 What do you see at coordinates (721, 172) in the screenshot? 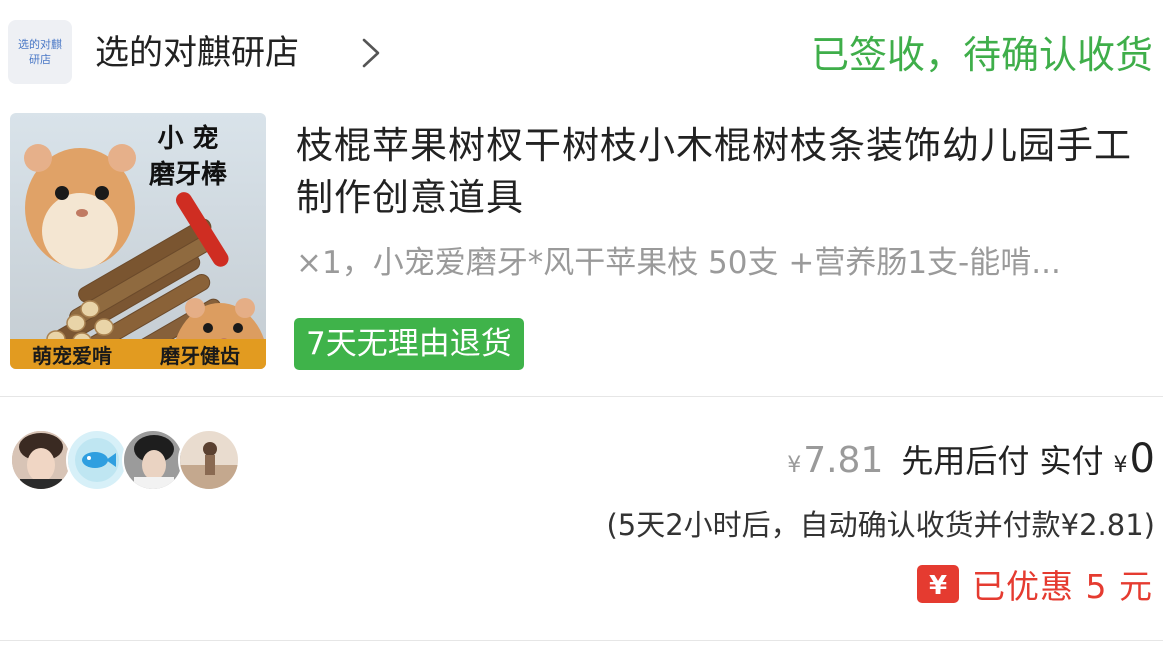
I see `product-title: 枝棍苹果树杈干树枝小木棍树枝条装饰幼儿园手工制作创意道具` at bounding box center [721, 172].